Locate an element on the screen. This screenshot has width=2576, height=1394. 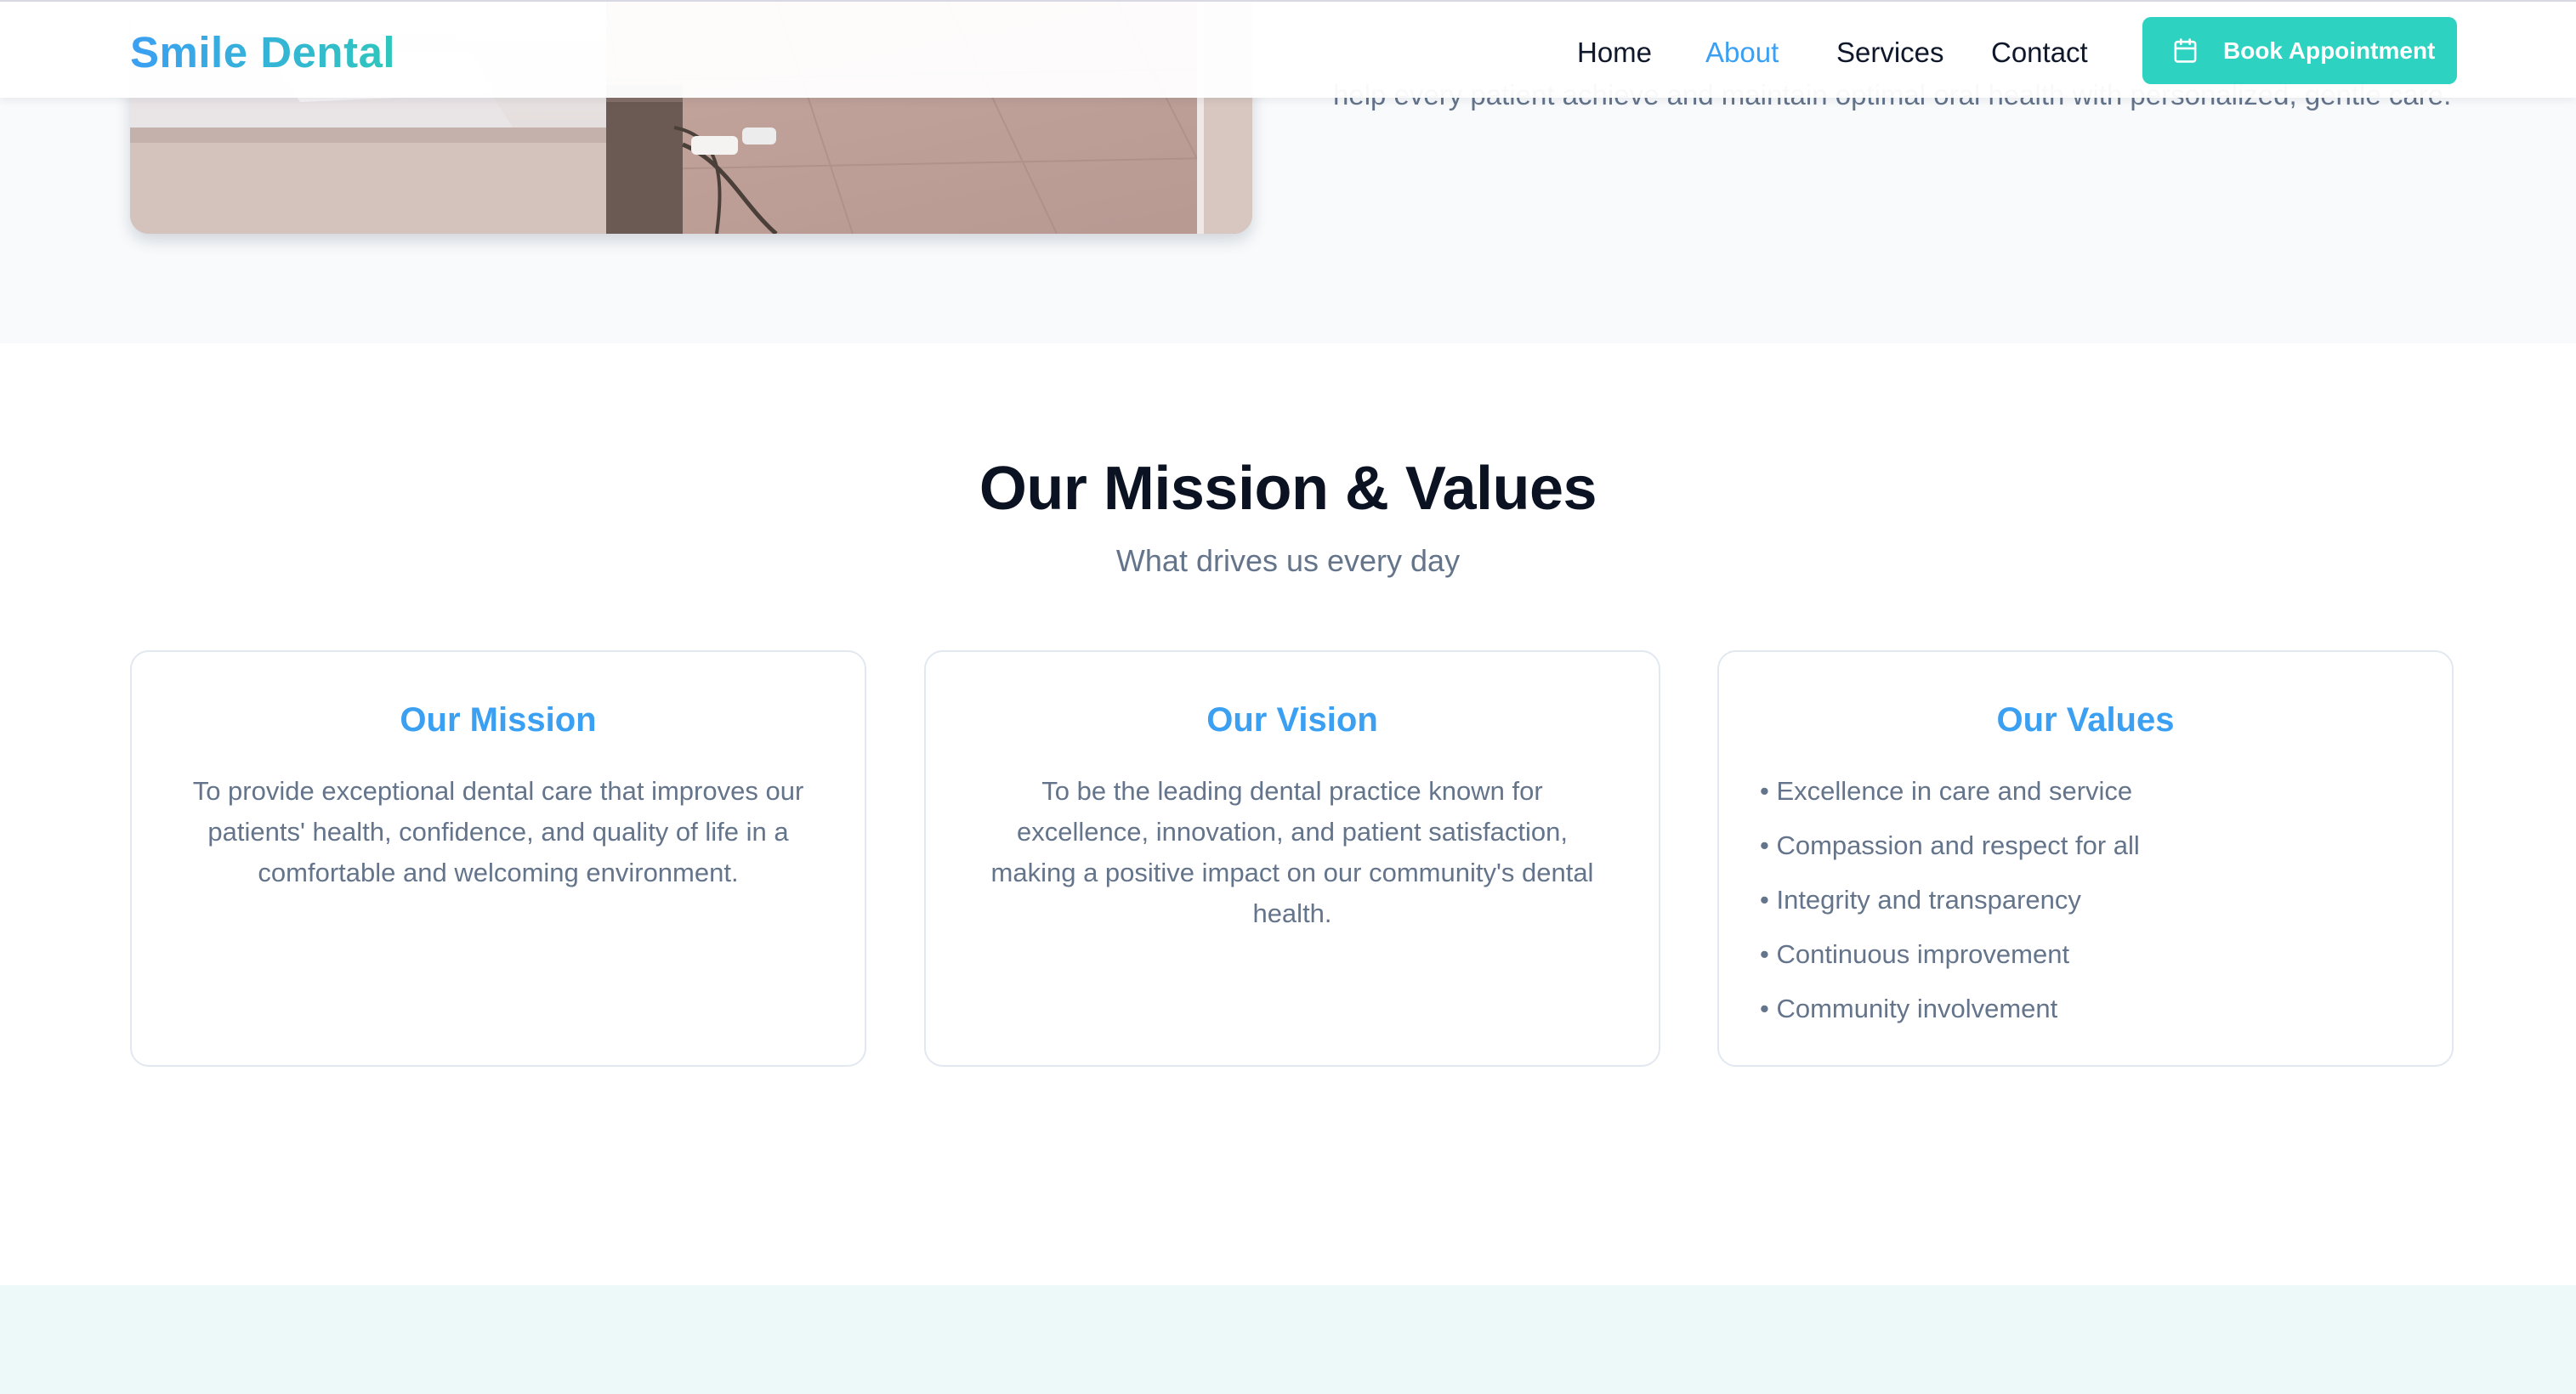
nav-contact: Contact is located at coordinates (2039, 52).